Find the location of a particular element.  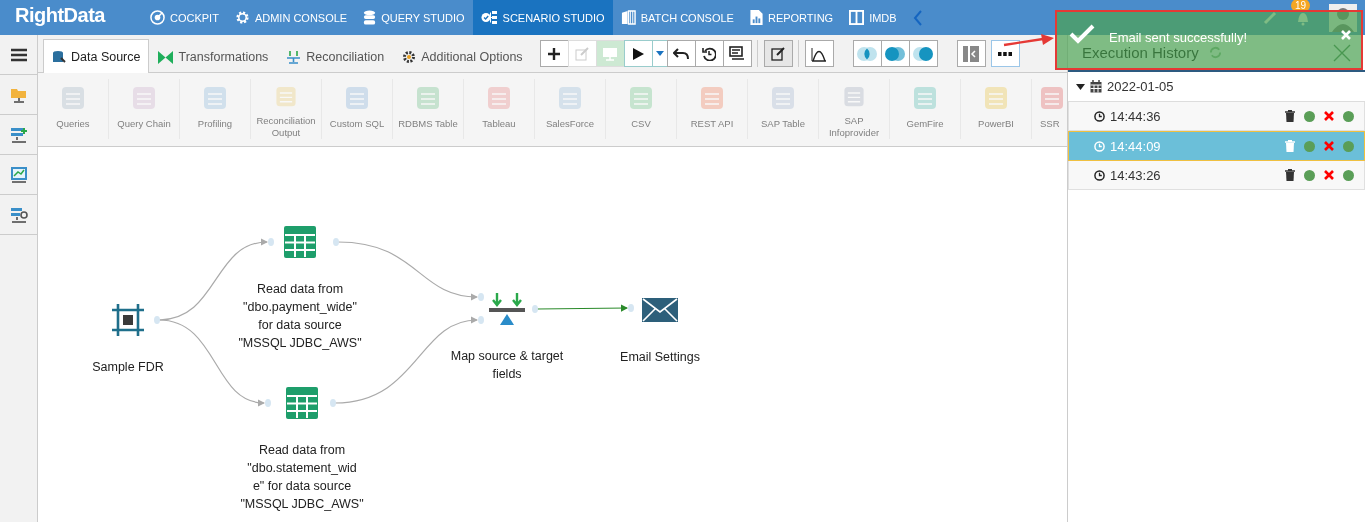

nav-item: REPORTING is located at coordinates (791, 17).